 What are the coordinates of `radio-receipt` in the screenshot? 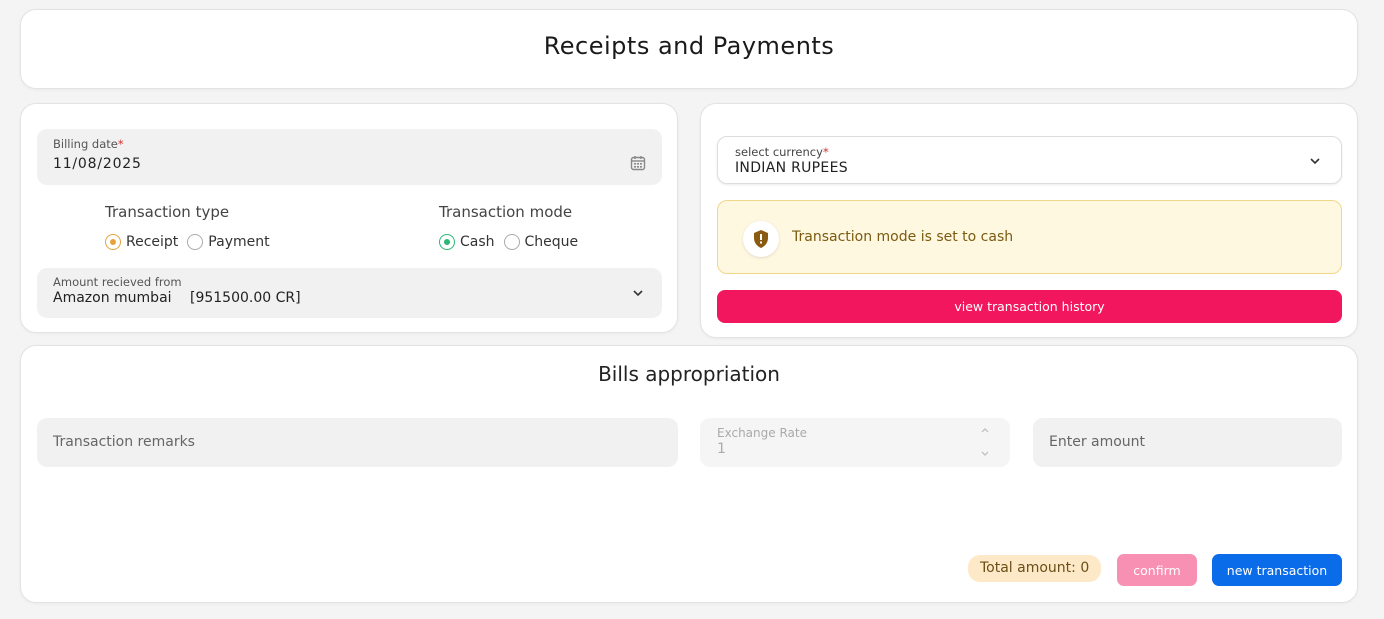 It's located at (113, 242).